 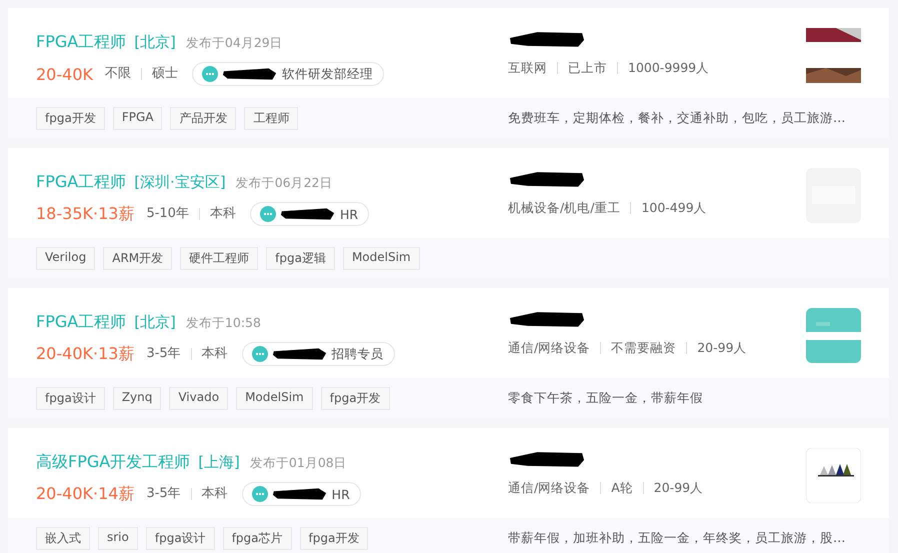 I want to click on skill-tag: 工程师, so click(x=271, y=118).